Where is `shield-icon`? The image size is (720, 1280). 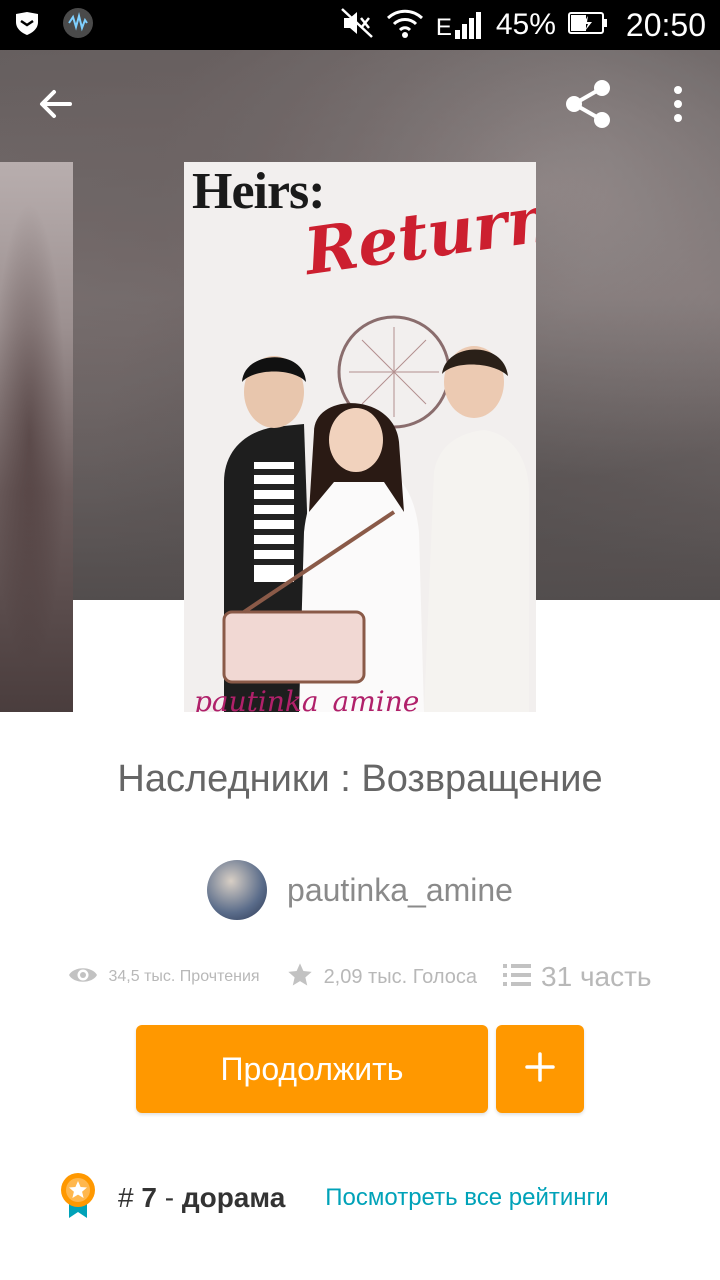
shield-icon is located at coordinates (27, 25).